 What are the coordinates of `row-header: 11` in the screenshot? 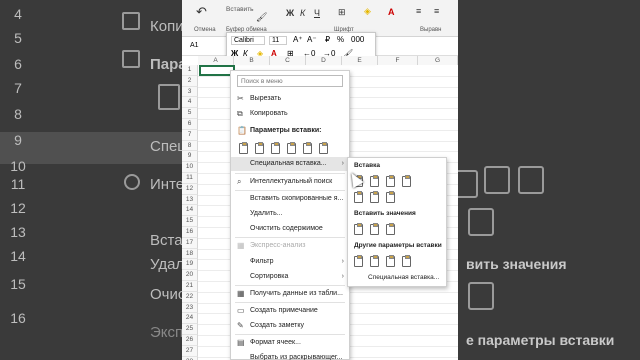 It's located at (190, 178).